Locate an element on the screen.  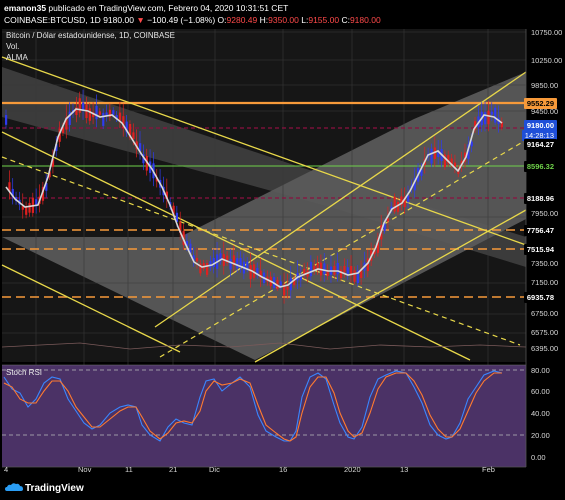
time-tick: Nov is located at coordinates (85, 469).